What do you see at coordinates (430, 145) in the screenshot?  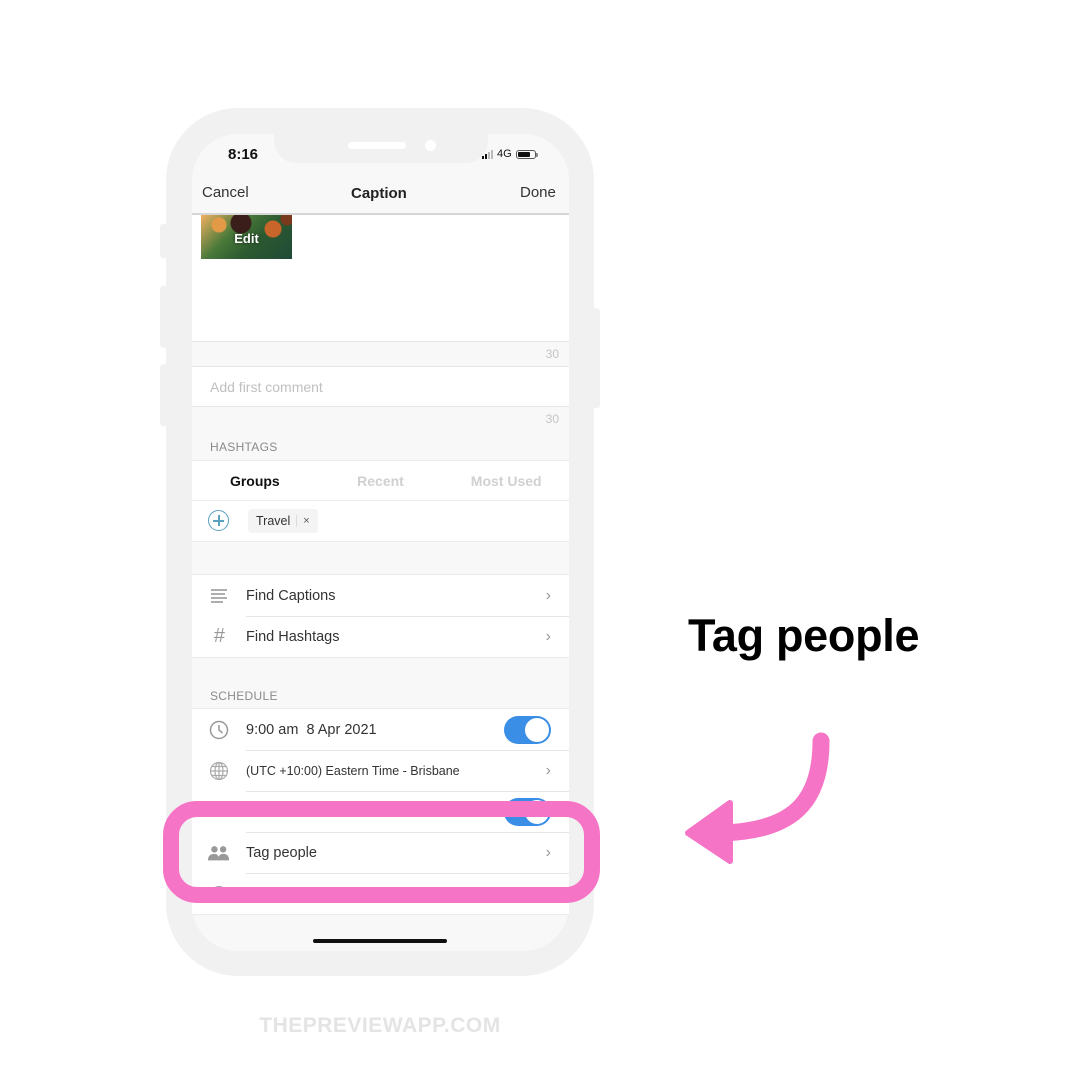 I see `front-camera` at bounding box center [430, 145].